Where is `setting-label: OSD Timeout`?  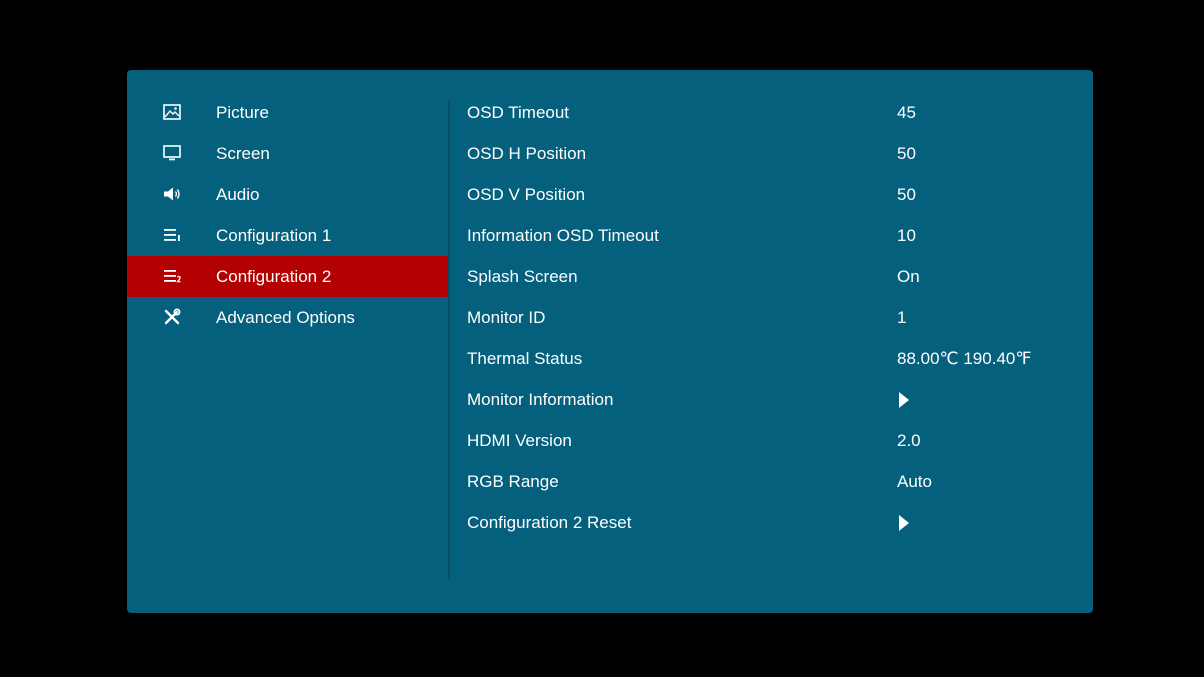 setting-label: OSD Timeout is located at coordinates (518, 112).